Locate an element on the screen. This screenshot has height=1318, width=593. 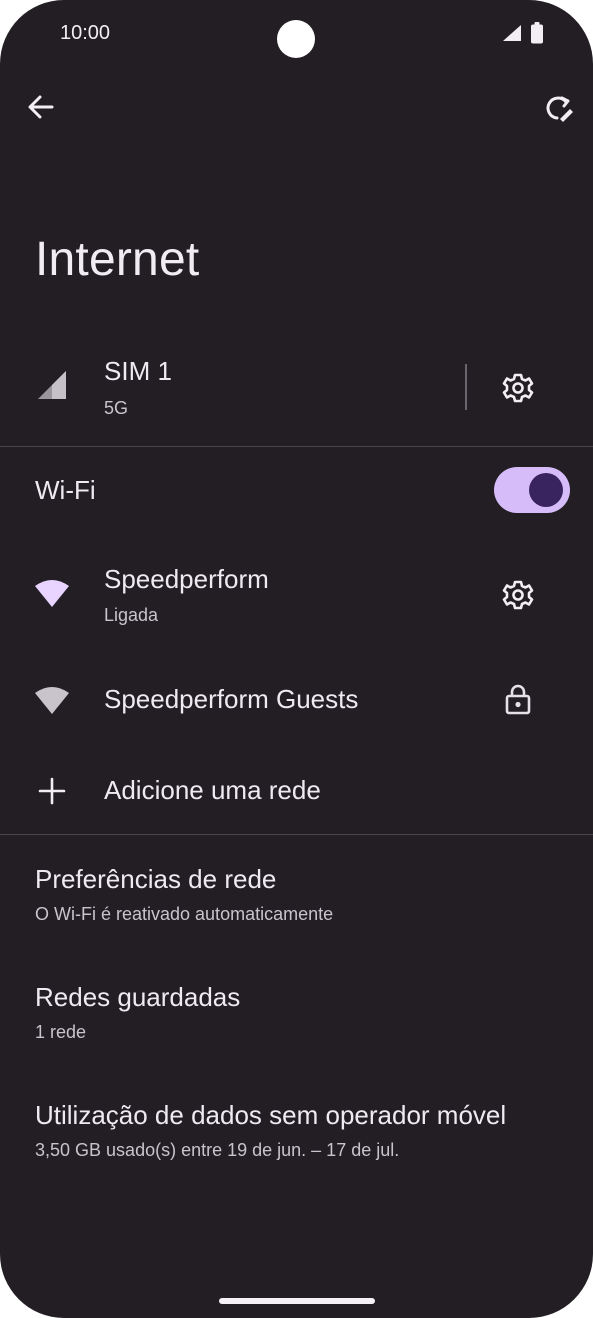
item-title: Utilização de dados sem operador móvel is located at coordinates (271, 1115).